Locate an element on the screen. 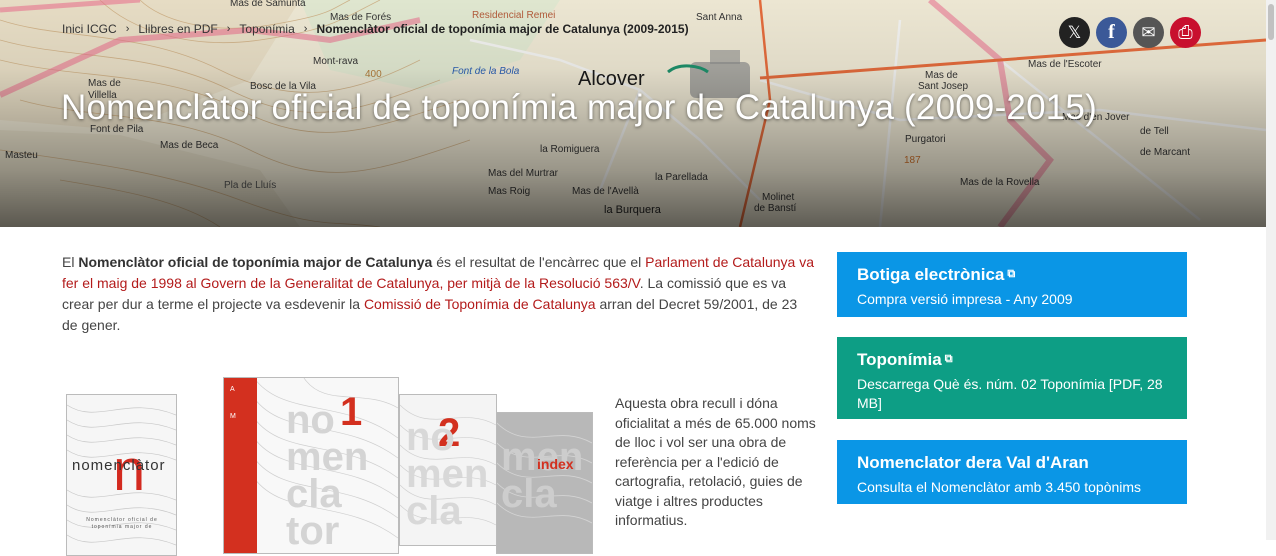  cover2-letter-m: M is located at coordinates (233, 416).